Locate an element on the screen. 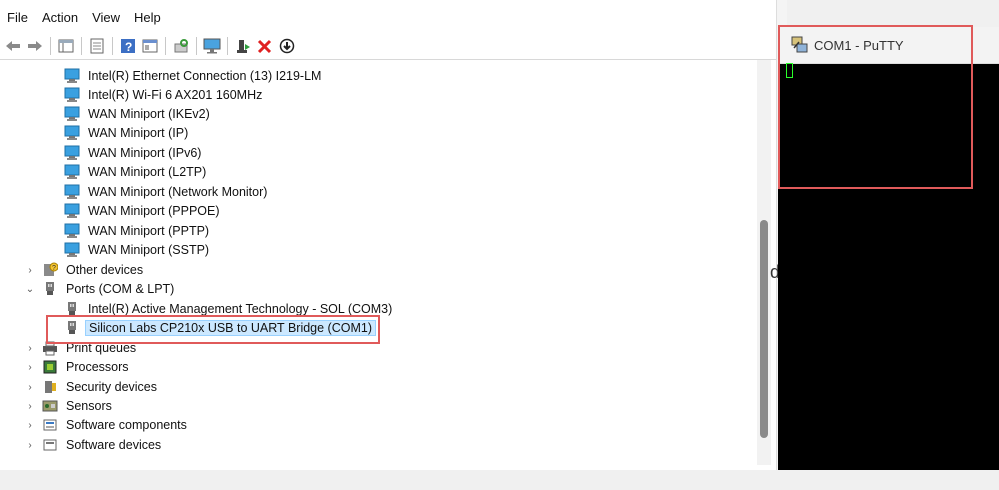  tree-category-security-devices: Security devices is located at coordinates (101, 386).